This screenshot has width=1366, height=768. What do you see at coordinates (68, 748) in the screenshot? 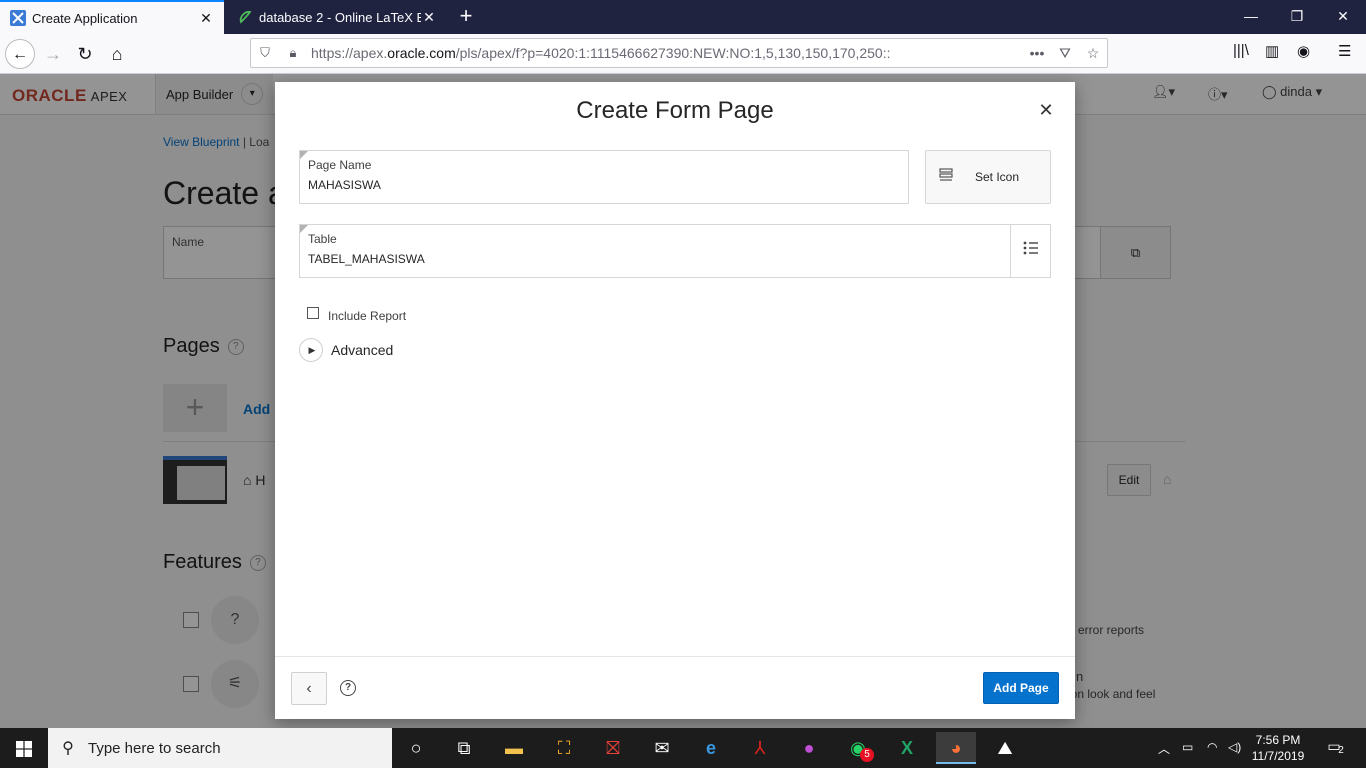
I see `search-icon: ⚲` at bounding box center [68, 748].